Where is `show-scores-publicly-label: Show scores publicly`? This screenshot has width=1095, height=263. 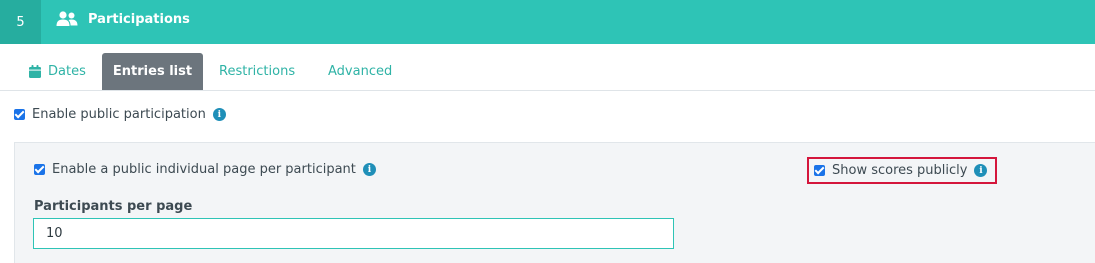 show-scores-publicly-label: Show scores publicly is located at coordinates (900, 170).